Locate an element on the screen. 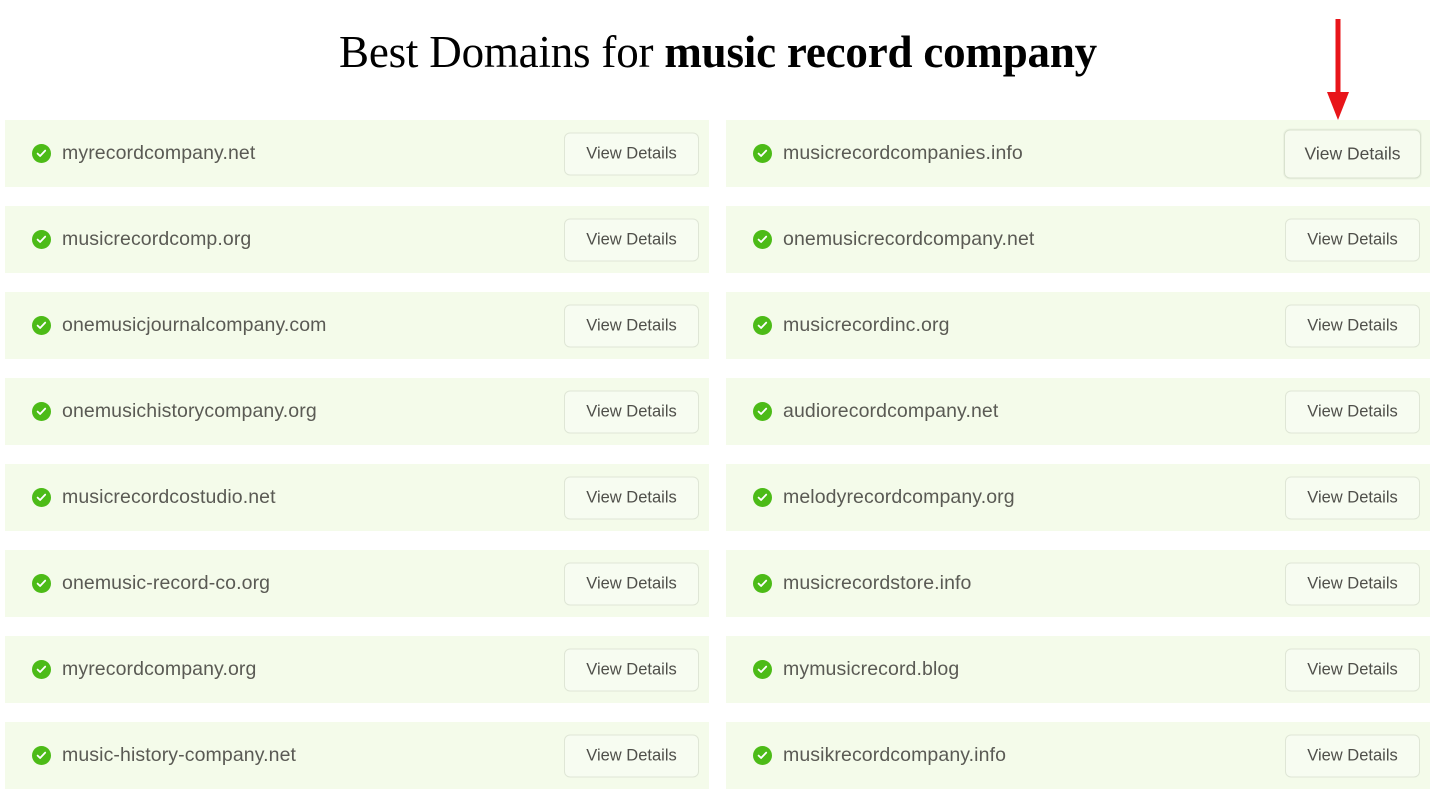 Image resolution: width=1436 pixels, height=808 pixels. page-title: Best Domains for music record company is located at coordinates (718, 39).